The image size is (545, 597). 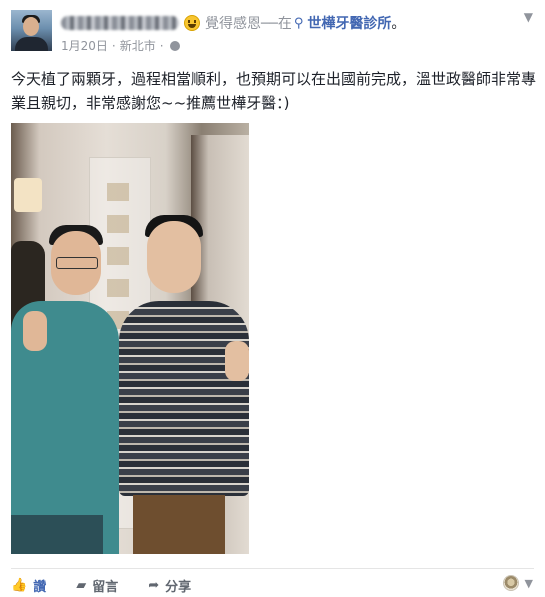 I want to click on post-date: 1月20日, so click(x=84, y=45).